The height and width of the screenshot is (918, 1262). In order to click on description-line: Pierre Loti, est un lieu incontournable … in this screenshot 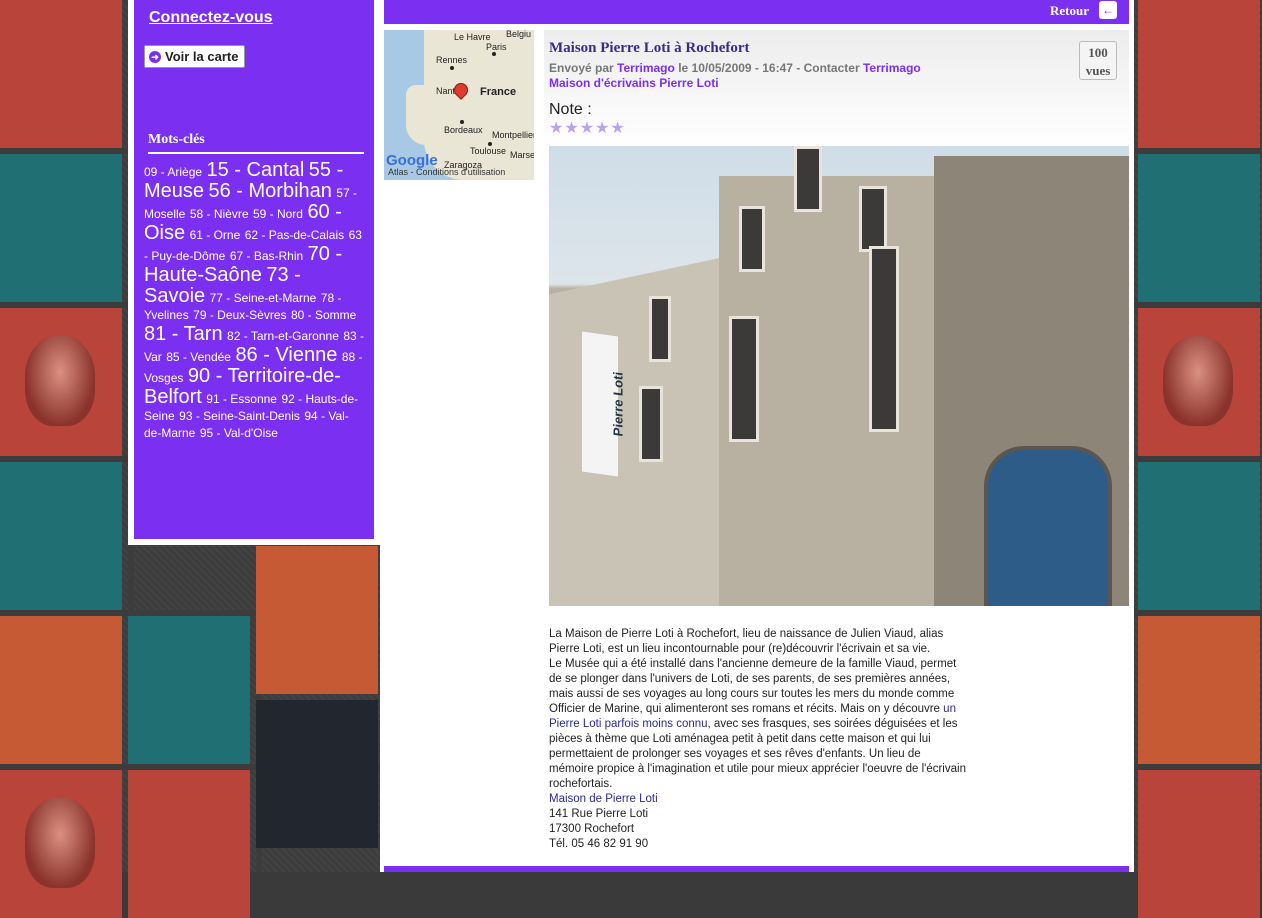, I will do `click(740, 649)`.